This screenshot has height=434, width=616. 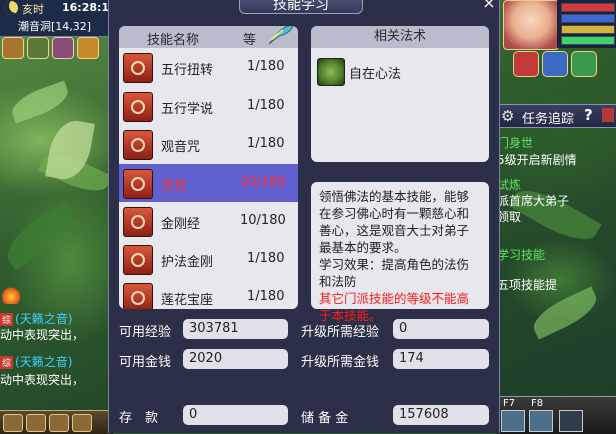 What do you see at coordinates (54, 26) in the screenshot?
I see `location-coordinates: 潮音洞[14,32]` at bounding box center [54, 26].